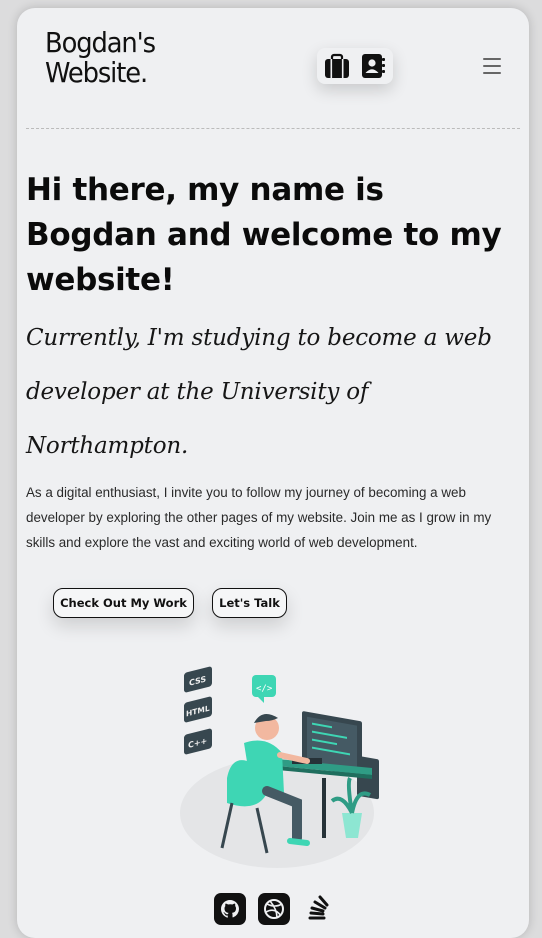 The image size is (542, 938). What do you see at coordinates (318, 909) in the screenshot?
I see `stackoverflow-icon` at bounding box center [318, 909].